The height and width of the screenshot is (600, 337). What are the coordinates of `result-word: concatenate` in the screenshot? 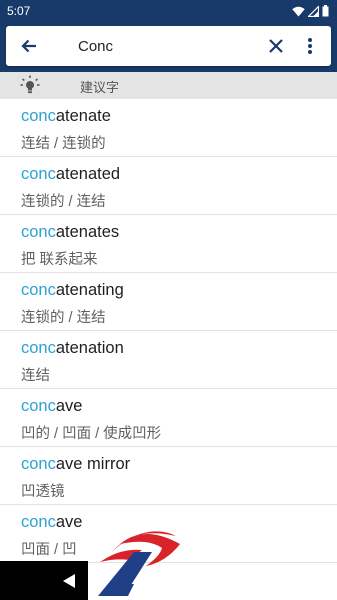 It's located at (66, 116).